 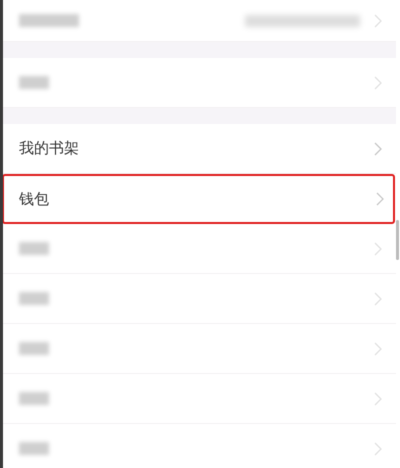 I want to click on list-item: 我的书架, so click(x=199, y=149).